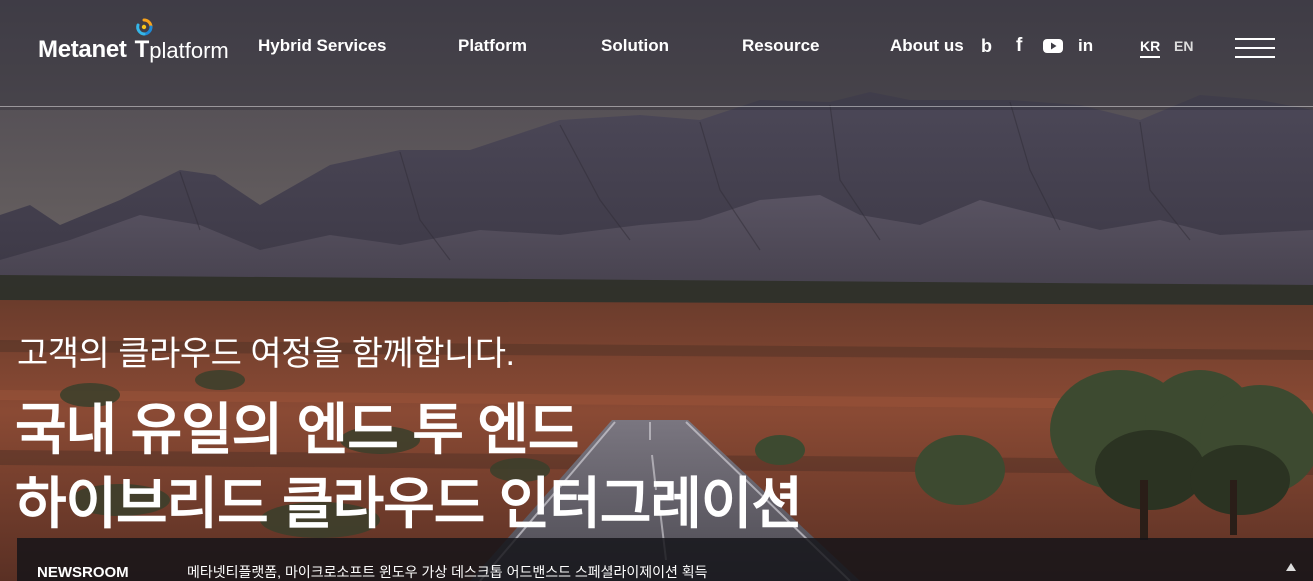 This screenshot has height=581, width=1313. What do you see at coordinates (1255, 48) in the screenshot?
I see `hamburger-menu-icon` at bounding box center [1255, 48].